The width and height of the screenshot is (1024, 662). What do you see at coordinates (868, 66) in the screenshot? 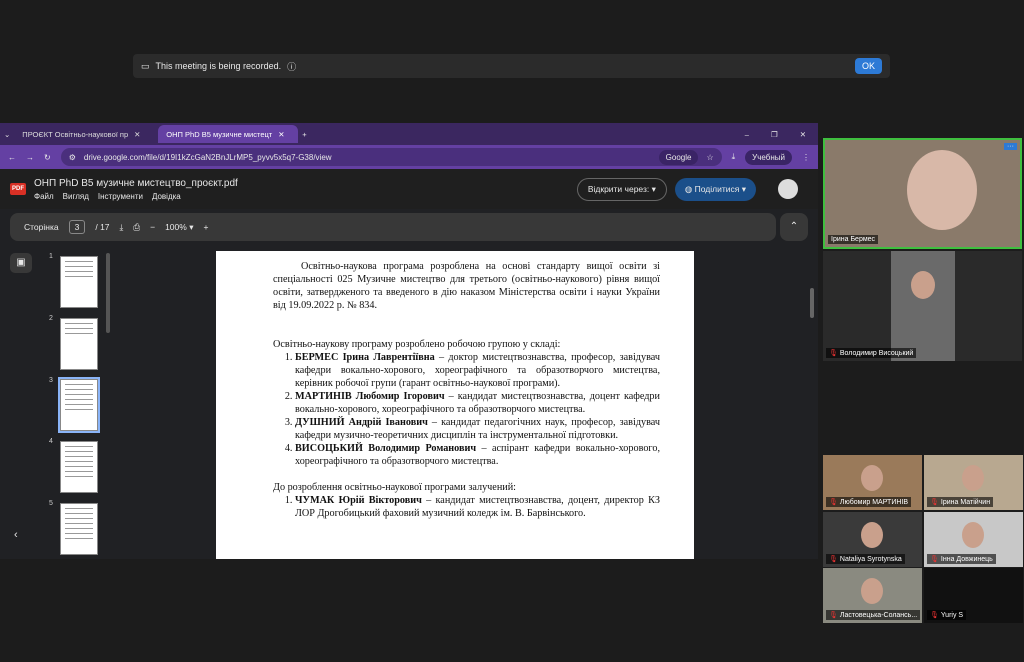
I see `ok-button: OK` at bounding box center [868, 66].